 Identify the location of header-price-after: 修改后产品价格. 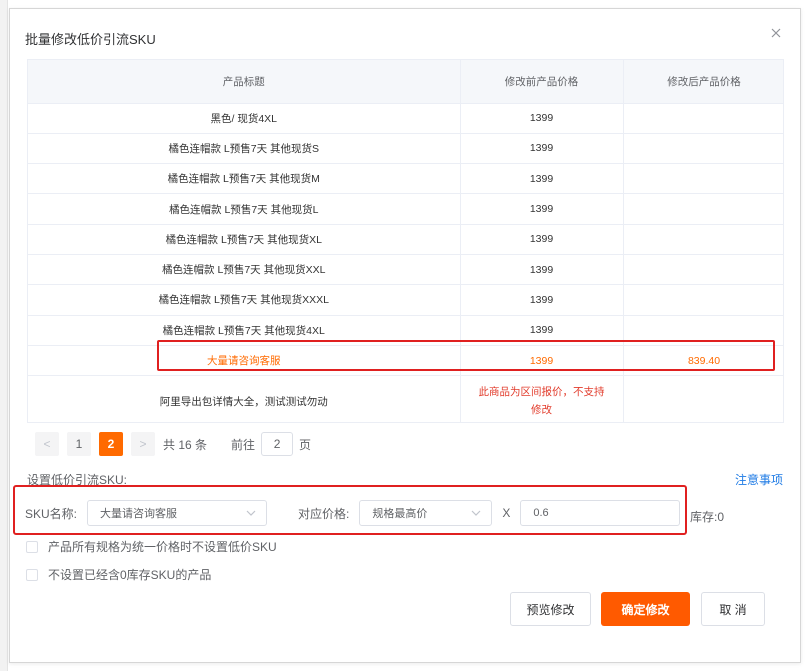
(703, 82).